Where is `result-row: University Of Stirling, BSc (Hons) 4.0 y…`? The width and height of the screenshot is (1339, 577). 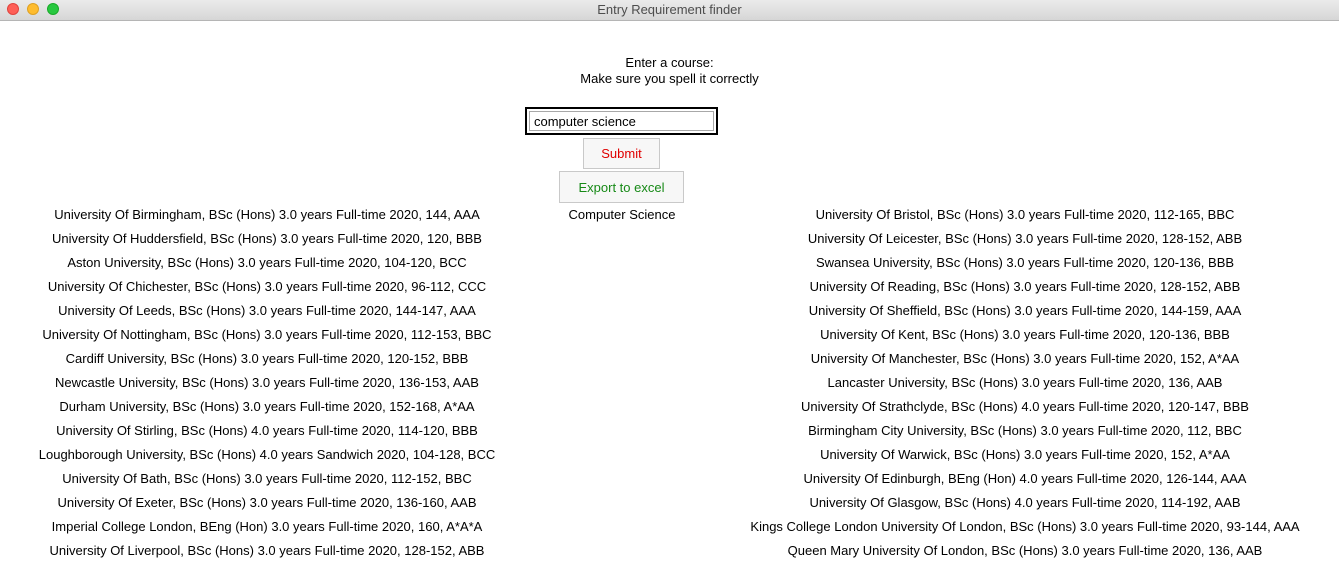
result-row: University Of Stirling, BSc (Hons) 4.0 y… is located at coordinates (267, 430).